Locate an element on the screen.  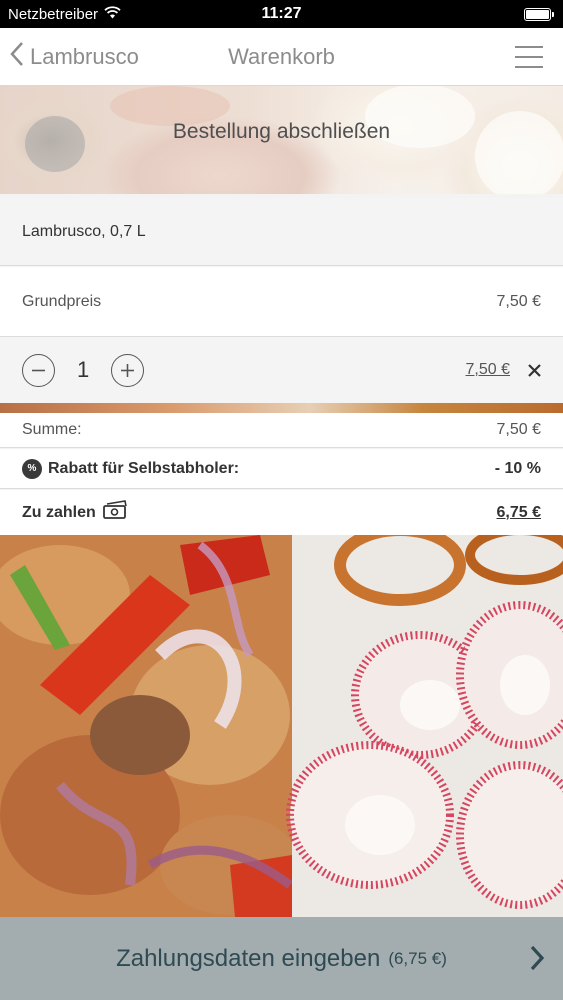
discount-label: Rabatt für Selbstabholer: is located at coordinates (144, 468).